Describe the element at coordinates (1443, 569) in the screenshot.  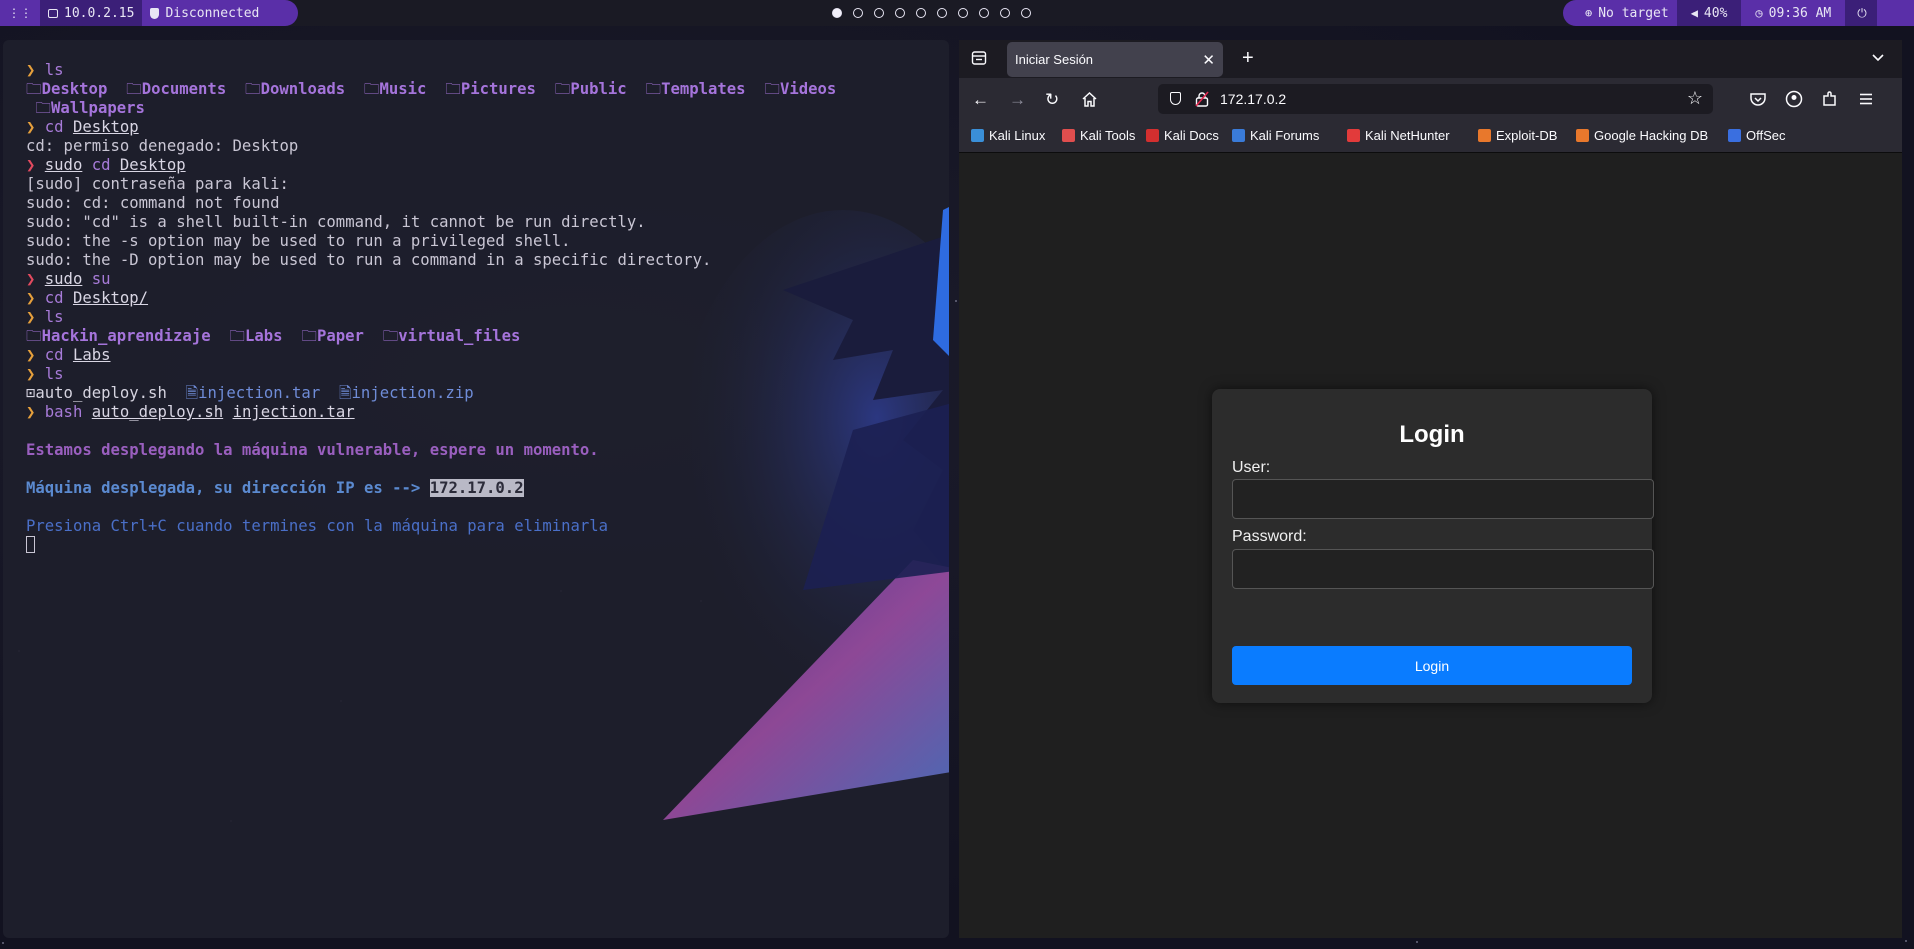
I see `password-input` at that location.